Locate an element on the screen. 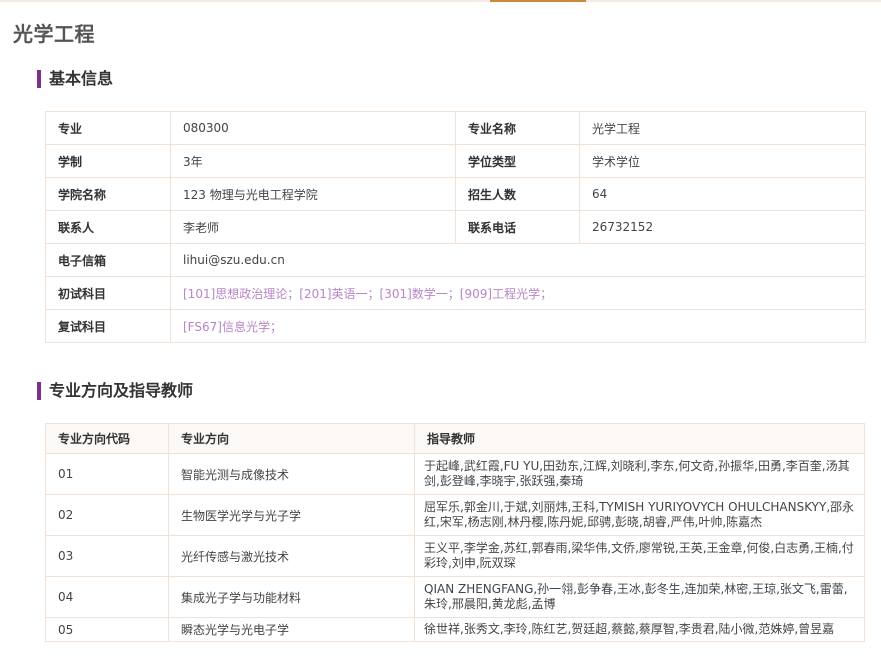 This screenshot has height=658, width=881. table-row: 学制 3年 学位类型 学术学位 is located at coordinates (455, 161).